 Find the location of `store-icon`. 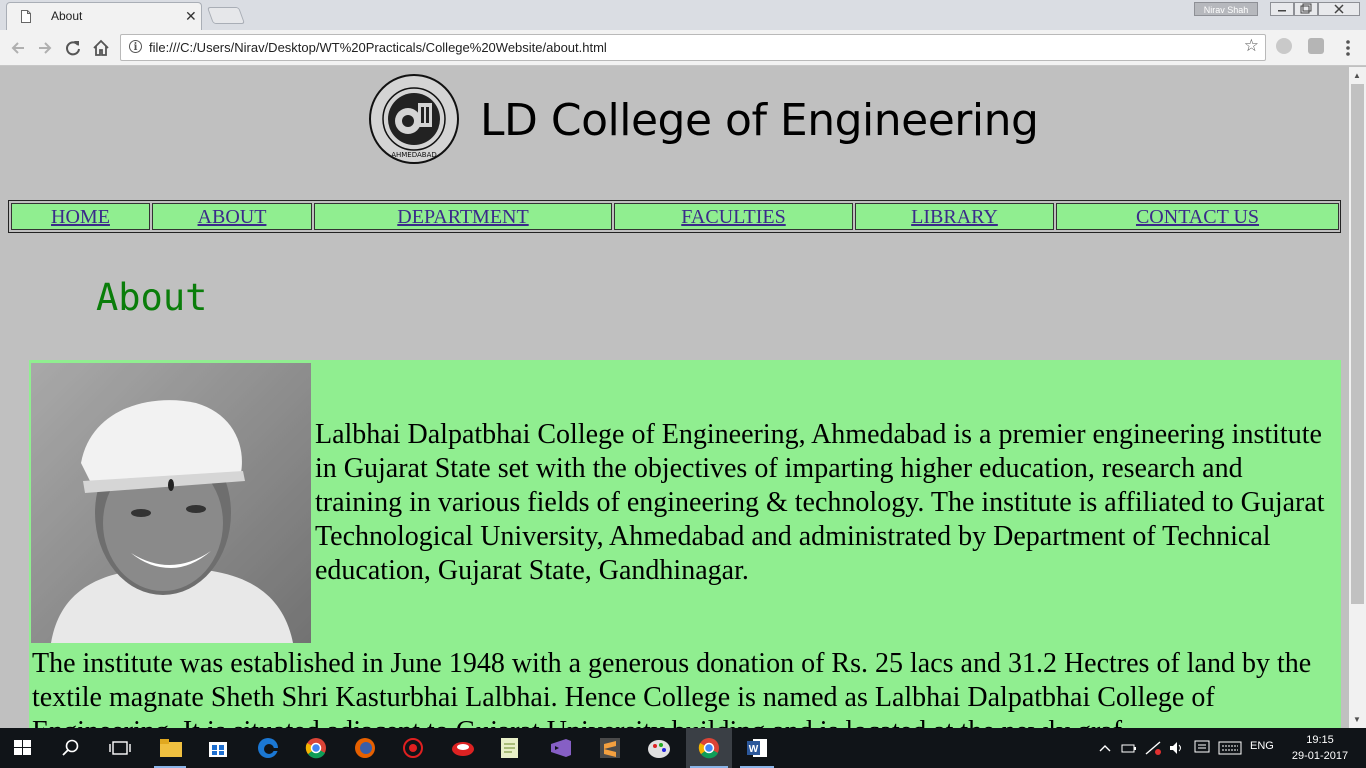

store-icon is located at coordinates (218, 748).